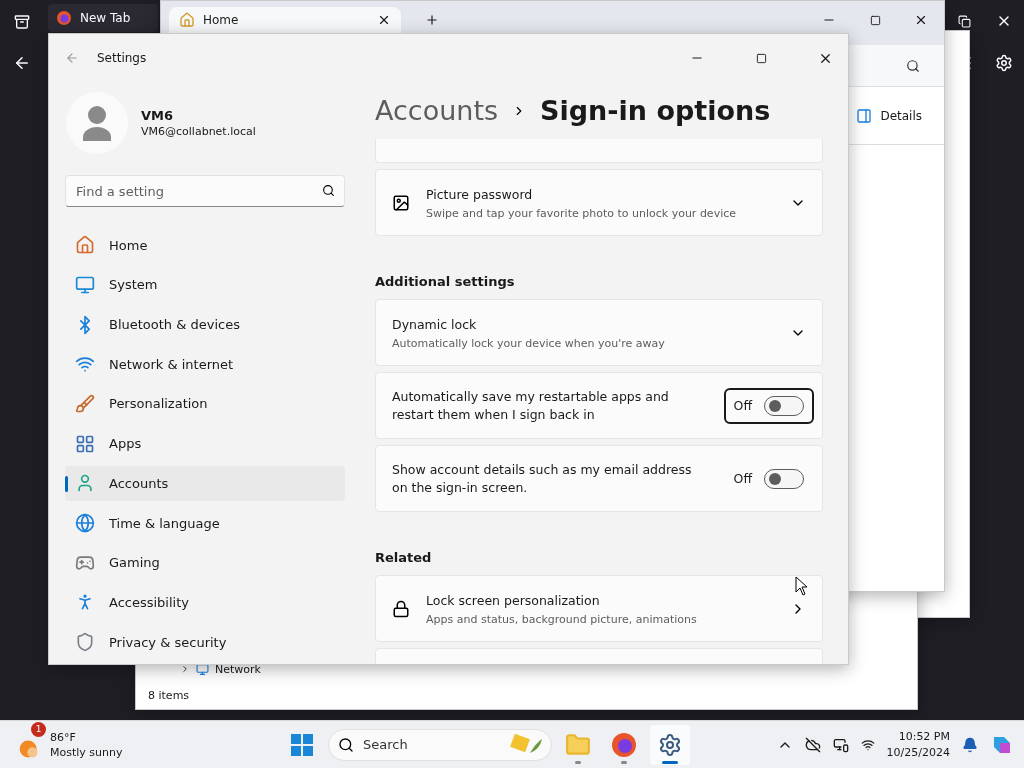 This screenshot has width=1024, height=768. I want to click on mouse-cursor-icon, so click(802, 586).